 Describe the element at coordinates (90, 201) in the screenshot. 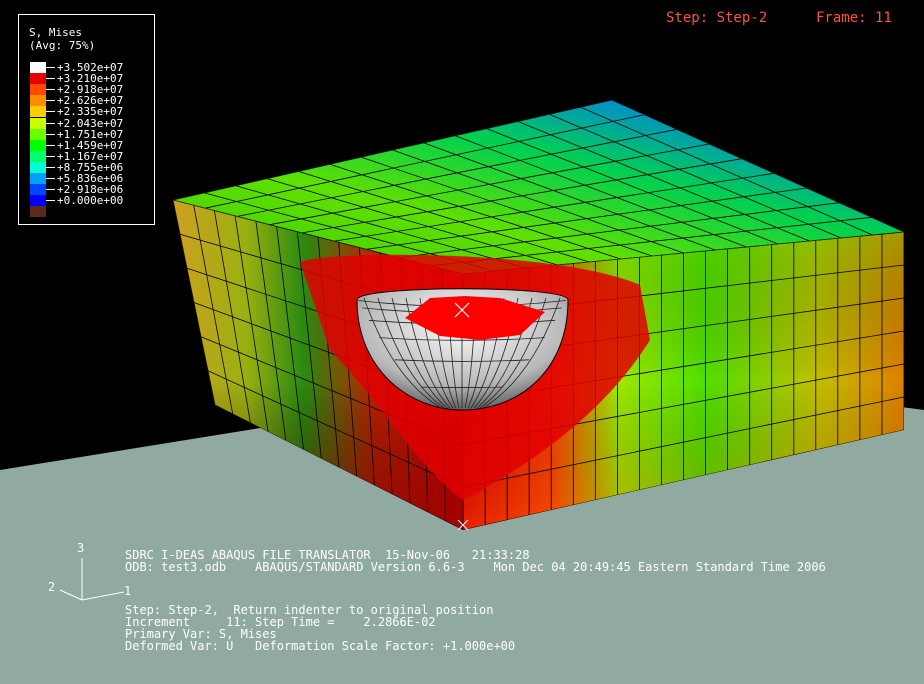

I see `legend-level-label: +0.000e+00` at that location.